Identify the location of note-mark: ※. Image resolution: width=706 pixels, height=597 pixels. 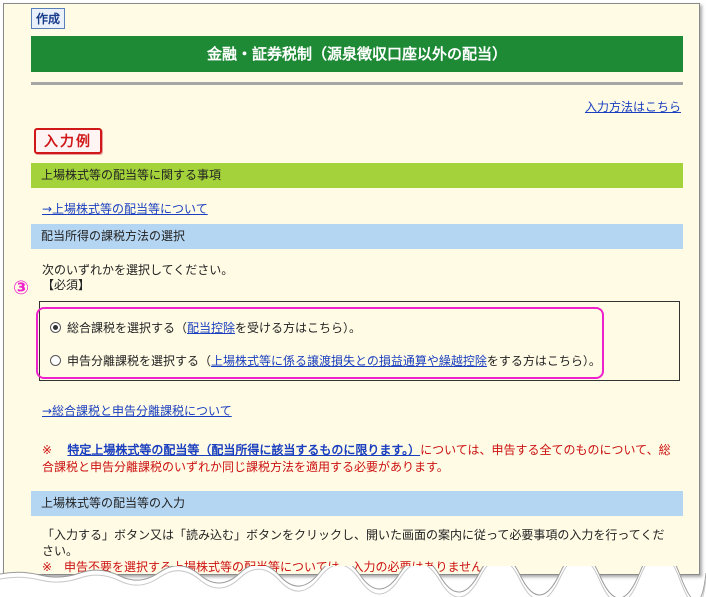
(47, 450).